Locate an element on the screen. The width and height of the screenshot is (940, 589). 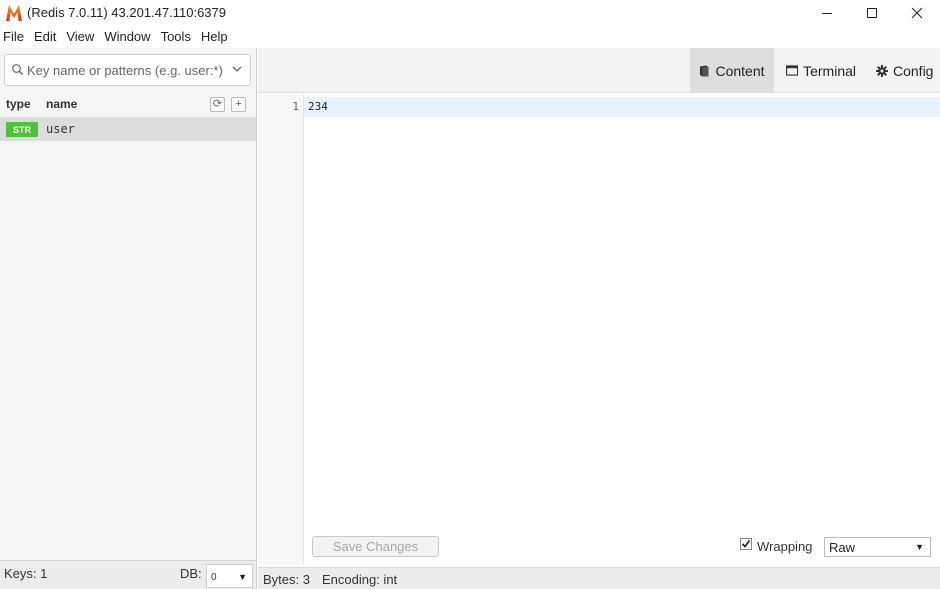
close-button is located at coordinates (917, 13).